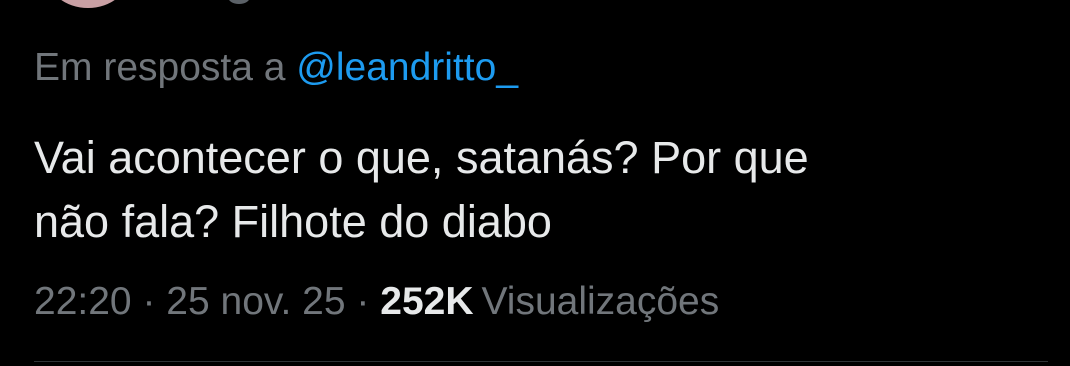  Describe the element at coordinates (541, 361) in the screenshot. I see `divider` at that location.